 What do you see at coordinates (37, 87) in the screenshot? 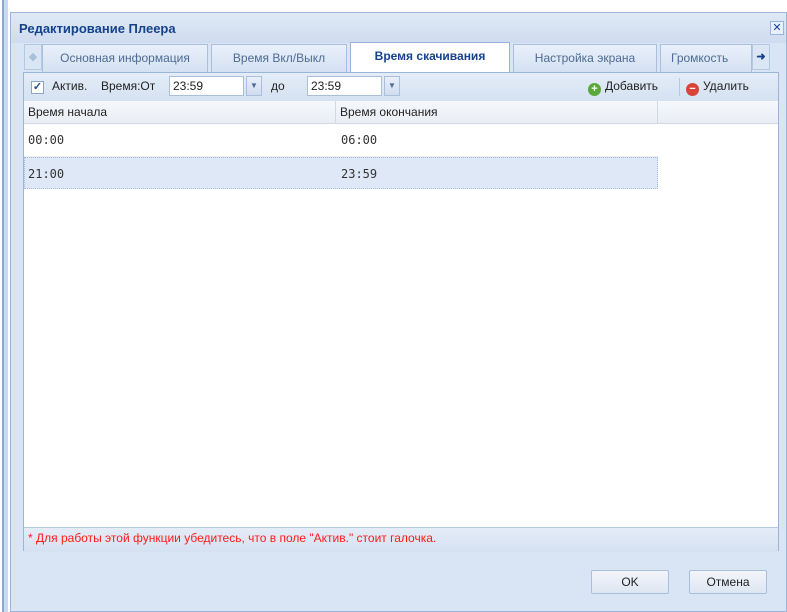
I see `active-checkbox: ✓` at bounding box center [37, 87].